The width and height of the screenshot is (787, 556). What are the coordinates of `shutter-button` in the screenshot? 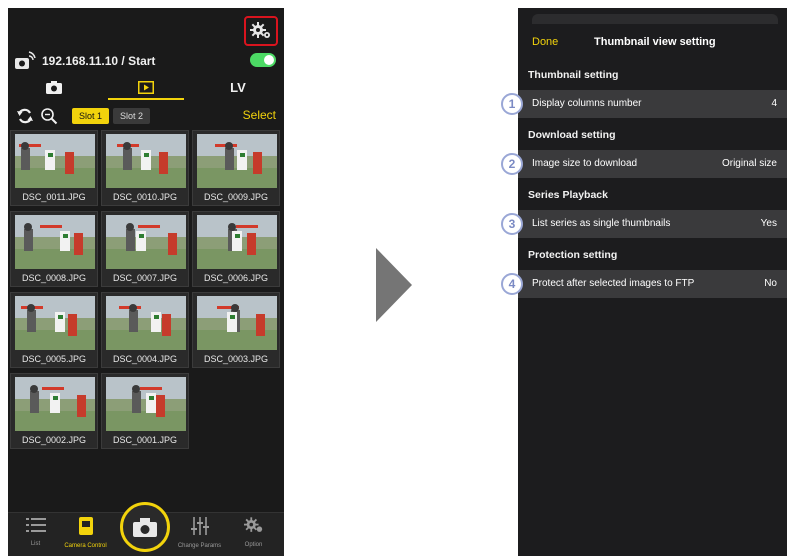 It's located at (145, 527).